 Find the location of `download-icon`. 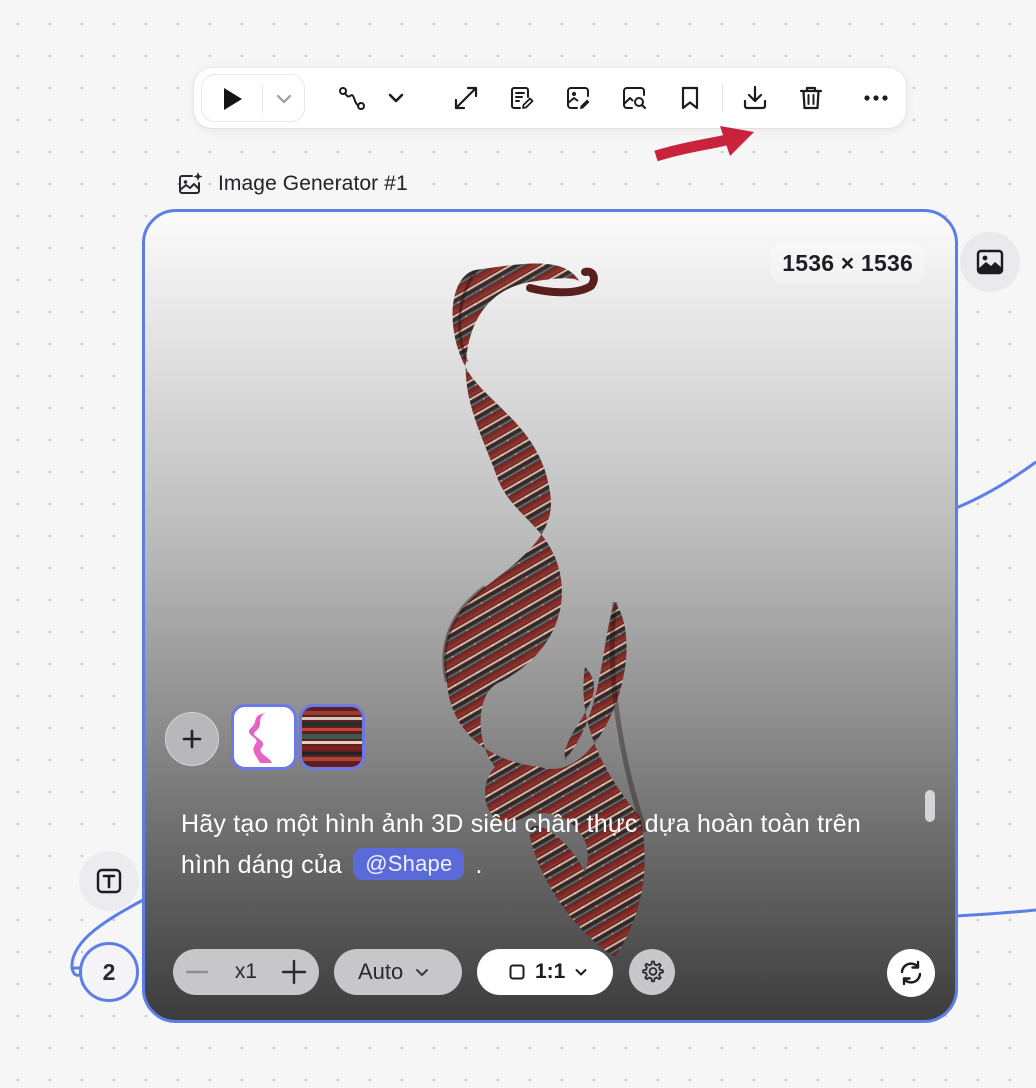

download-icon is located at coordinates (755, 98).